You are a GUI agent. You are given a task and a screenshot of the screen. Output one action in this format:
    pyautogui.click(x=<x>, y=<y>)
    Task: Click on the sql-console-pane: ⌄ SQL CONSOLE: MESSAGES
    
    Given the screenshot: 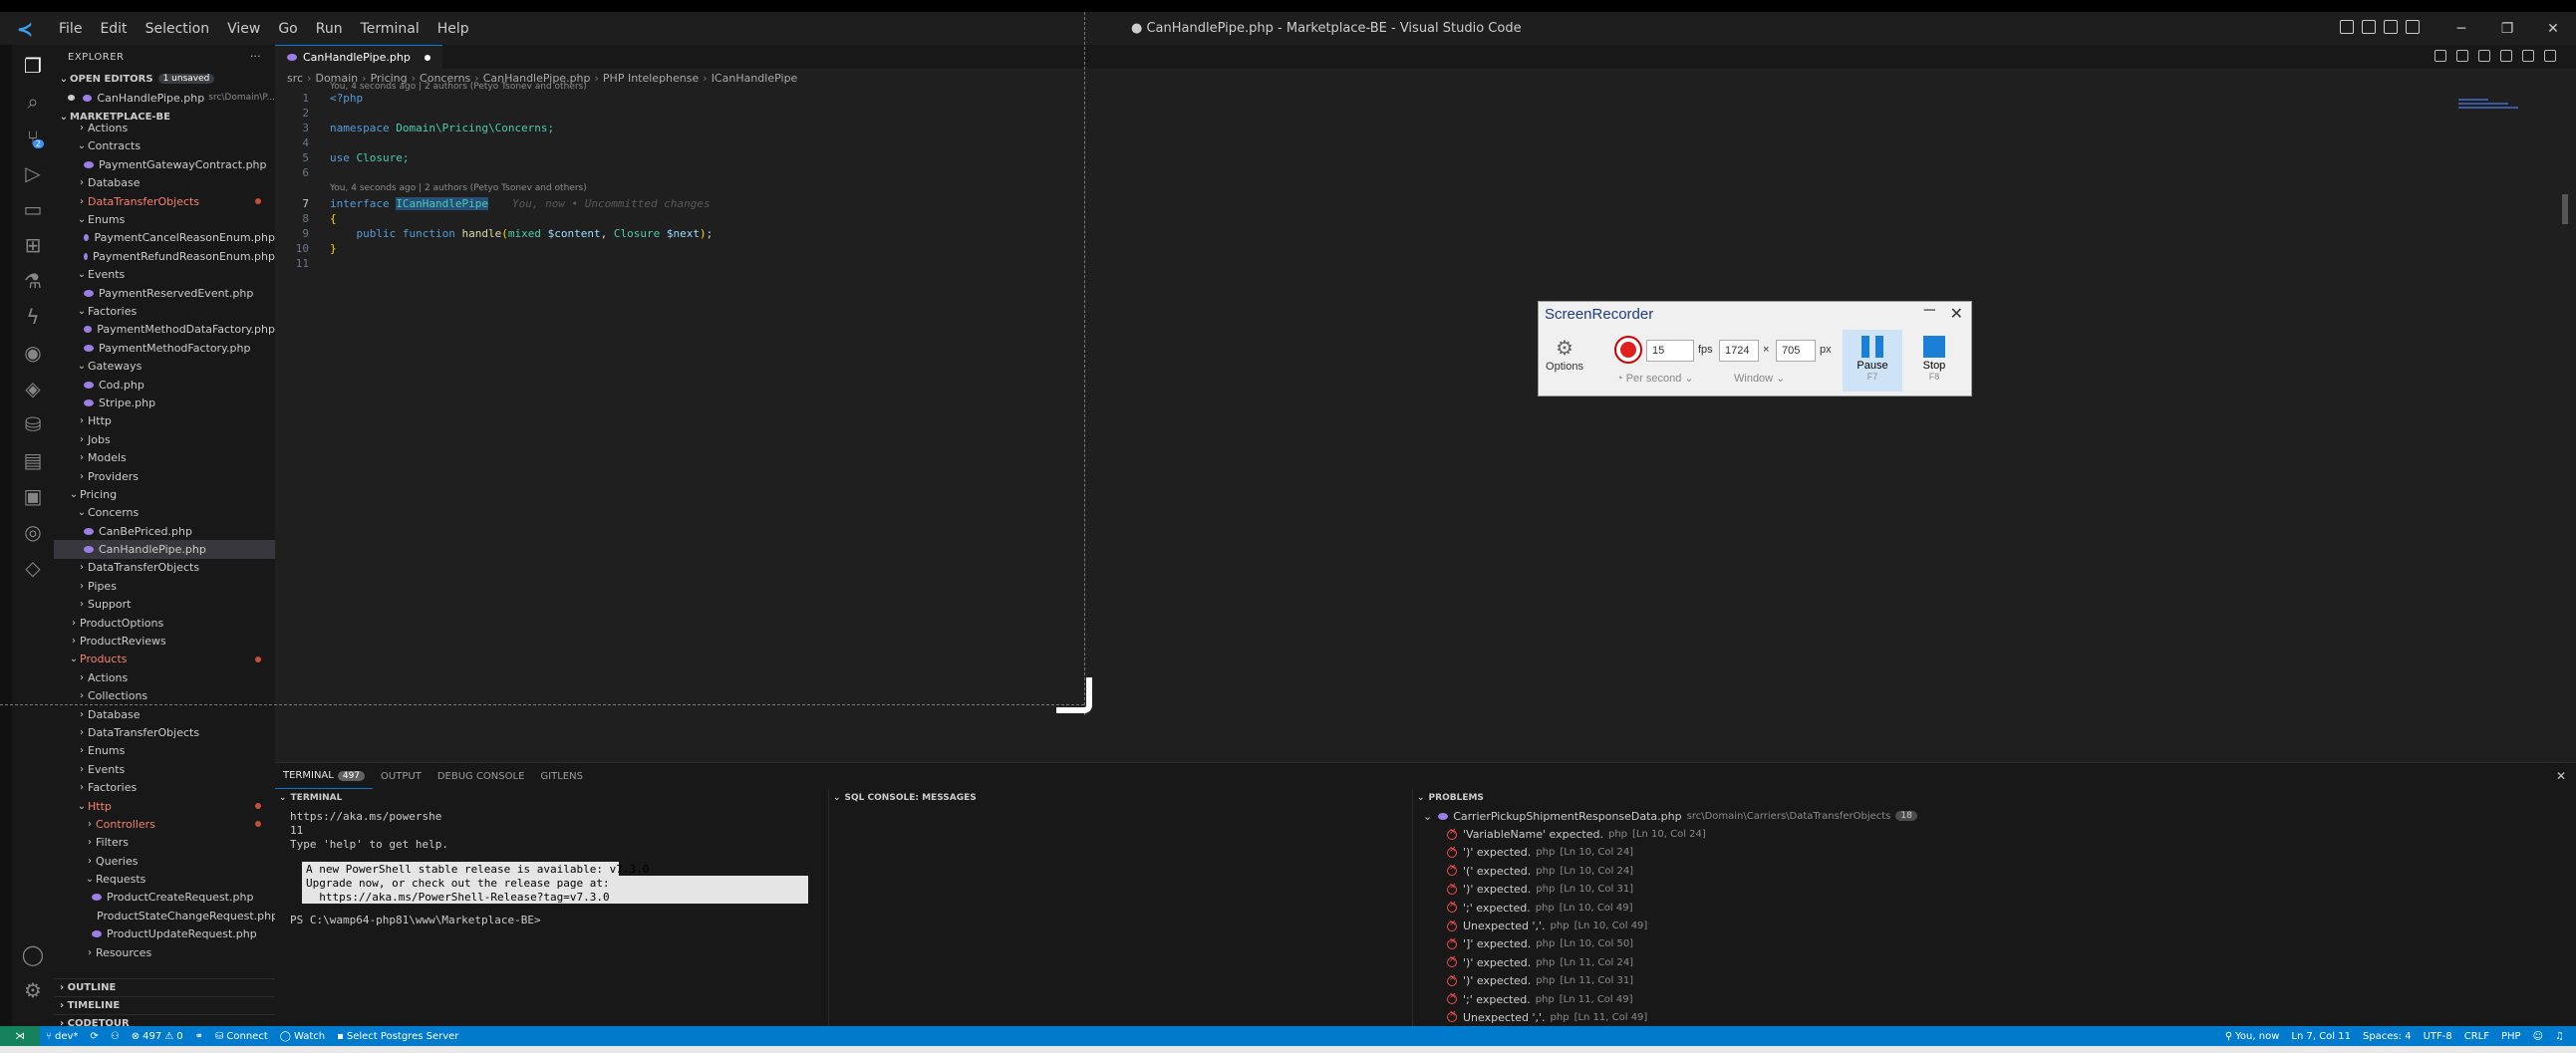 What is the action you would take?
    pyautogui.click(x=1121, y=908)
    